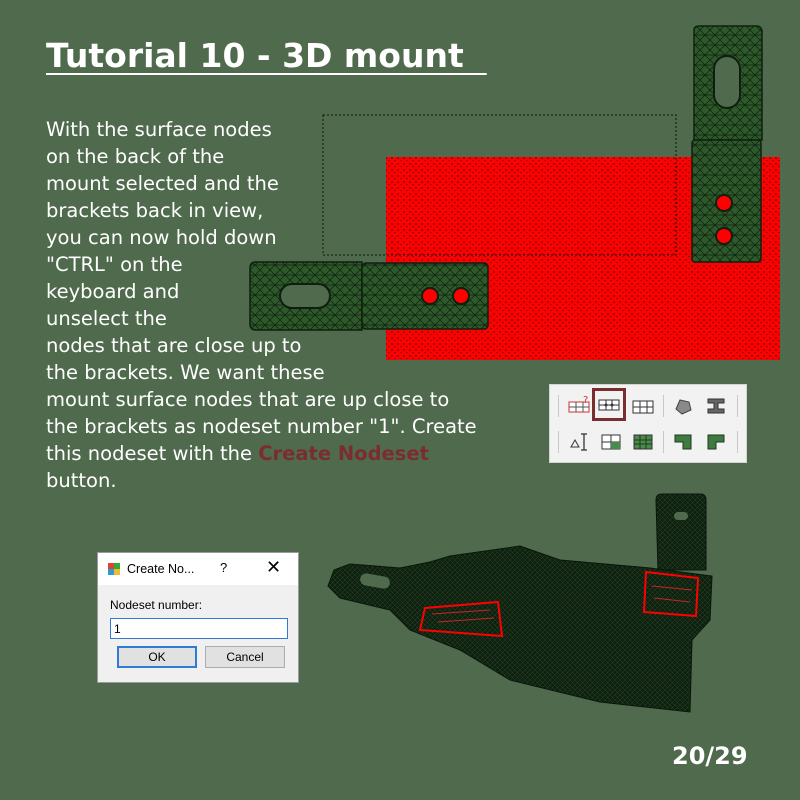  I want to click on body-line: keyboard and, so click(113, 291).